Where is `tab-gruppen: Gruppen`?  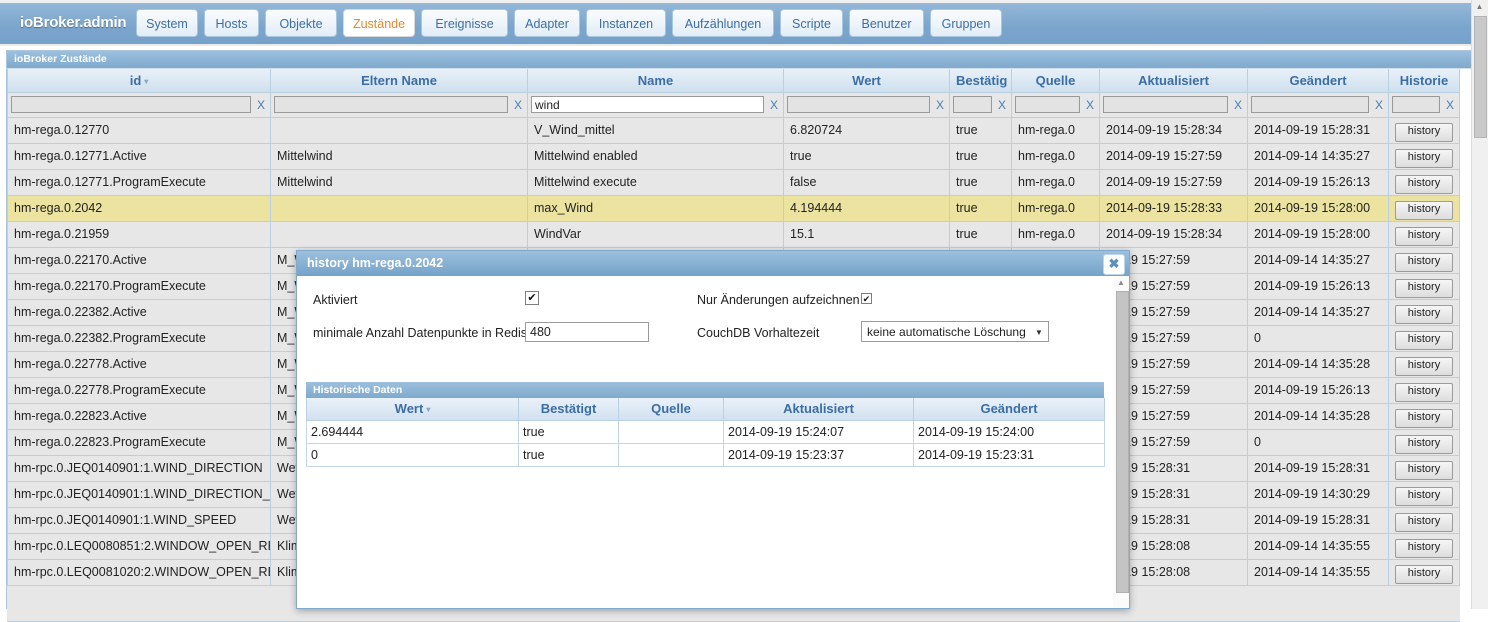
tab-gruppen: Gruppen is located at coordinates (966, 23).